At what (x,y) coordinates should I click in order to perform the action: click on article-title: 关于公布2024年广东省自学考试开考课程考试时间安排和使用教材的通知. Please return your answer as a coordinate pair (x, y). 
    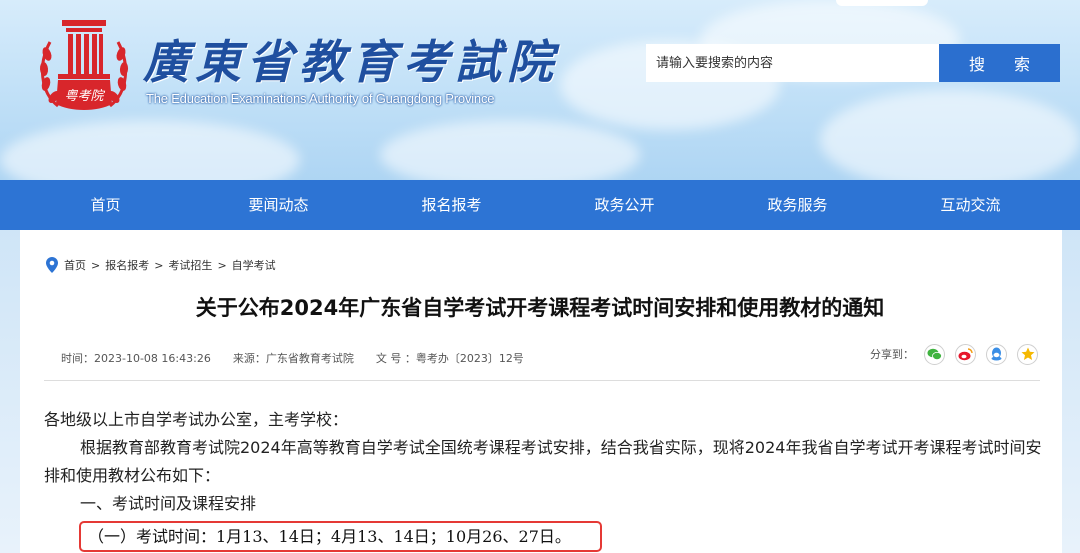
    Looking at the image, I should click on (540, 308).